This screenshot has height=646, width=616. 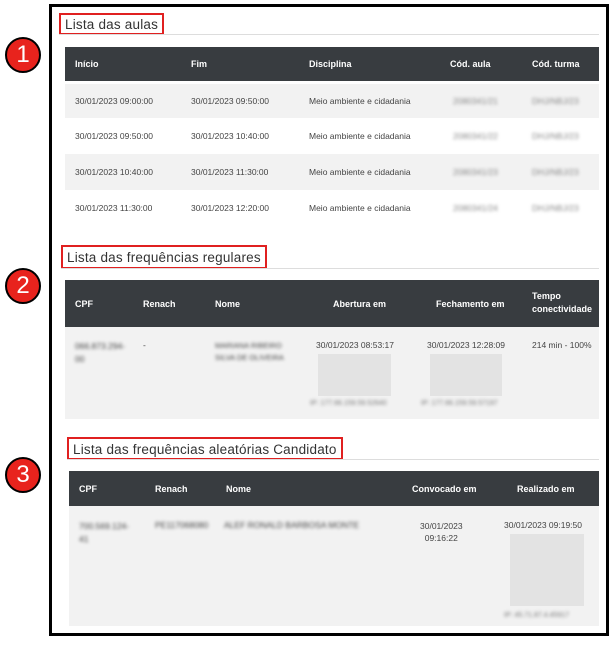 I want to click on annotation-badge-2: 2, so click(x=23, y=286).